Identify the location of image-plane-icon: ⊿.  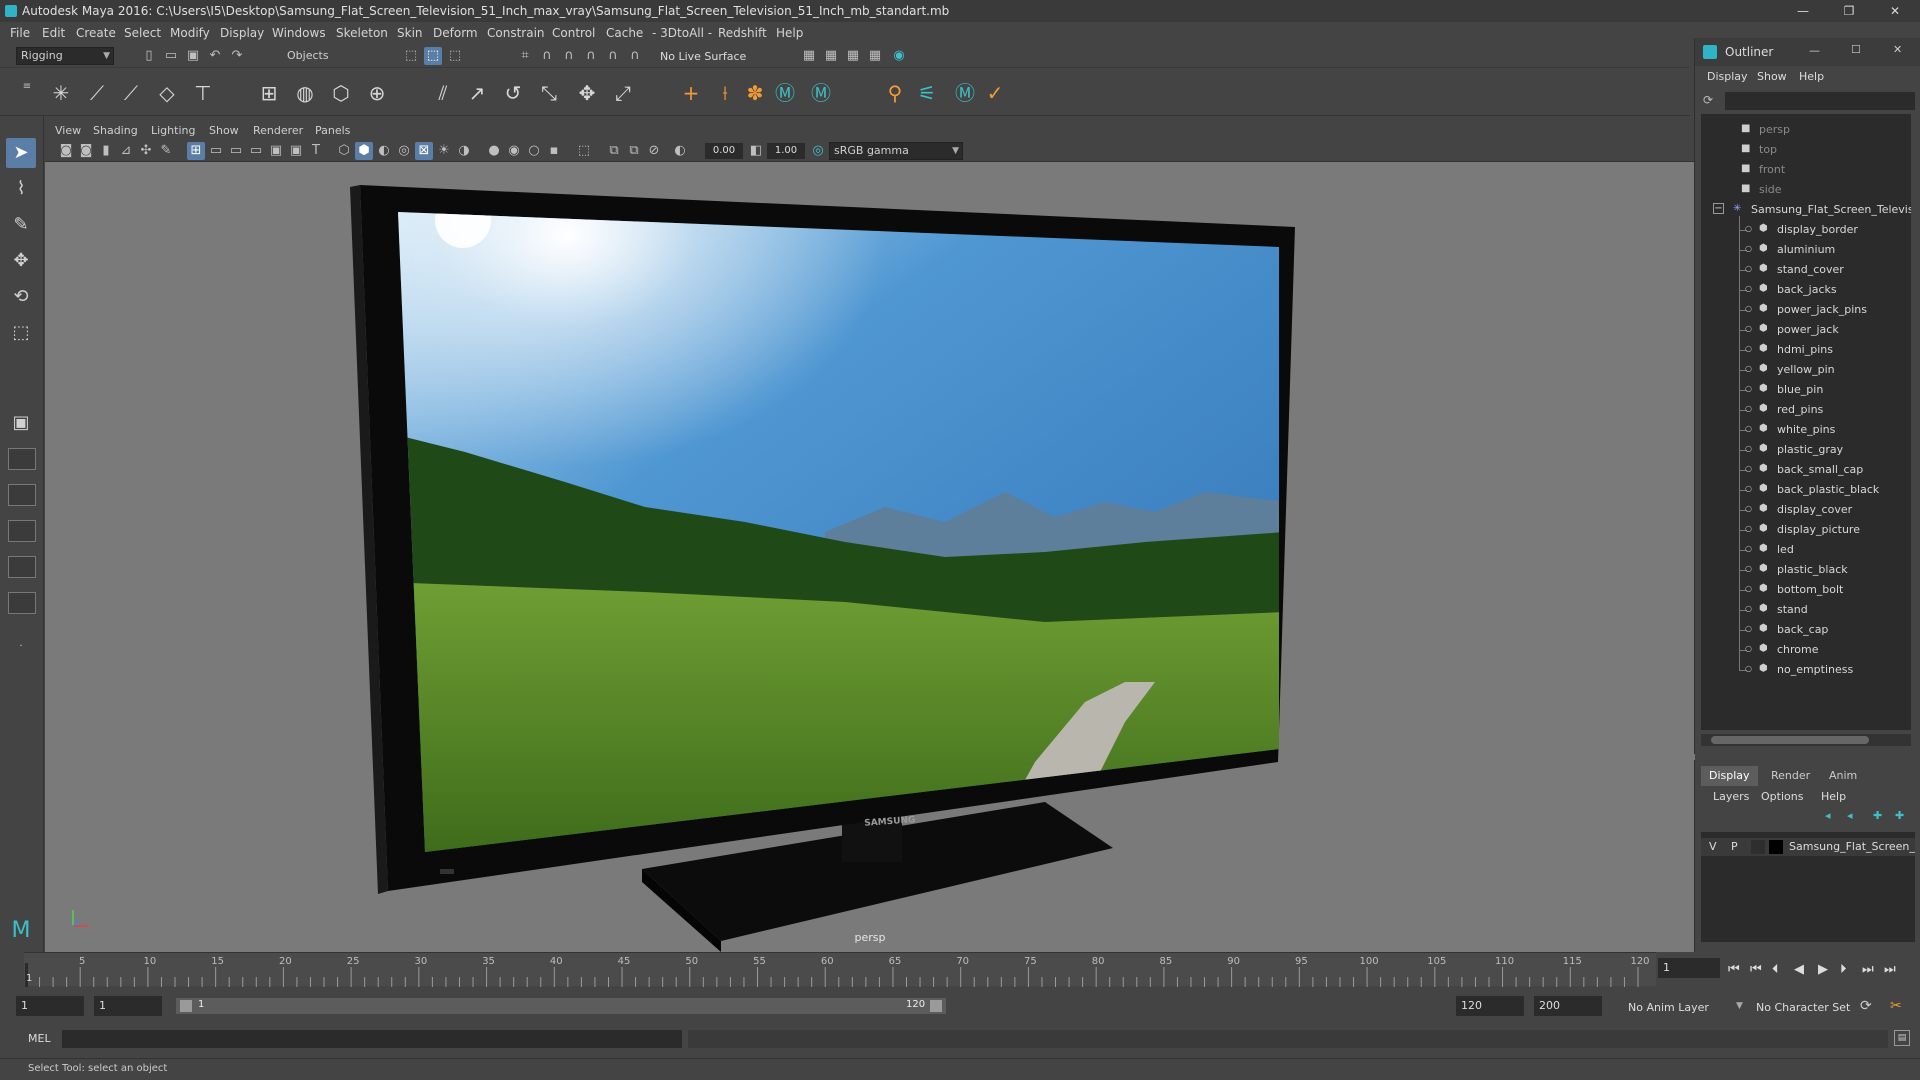
(126, 151).